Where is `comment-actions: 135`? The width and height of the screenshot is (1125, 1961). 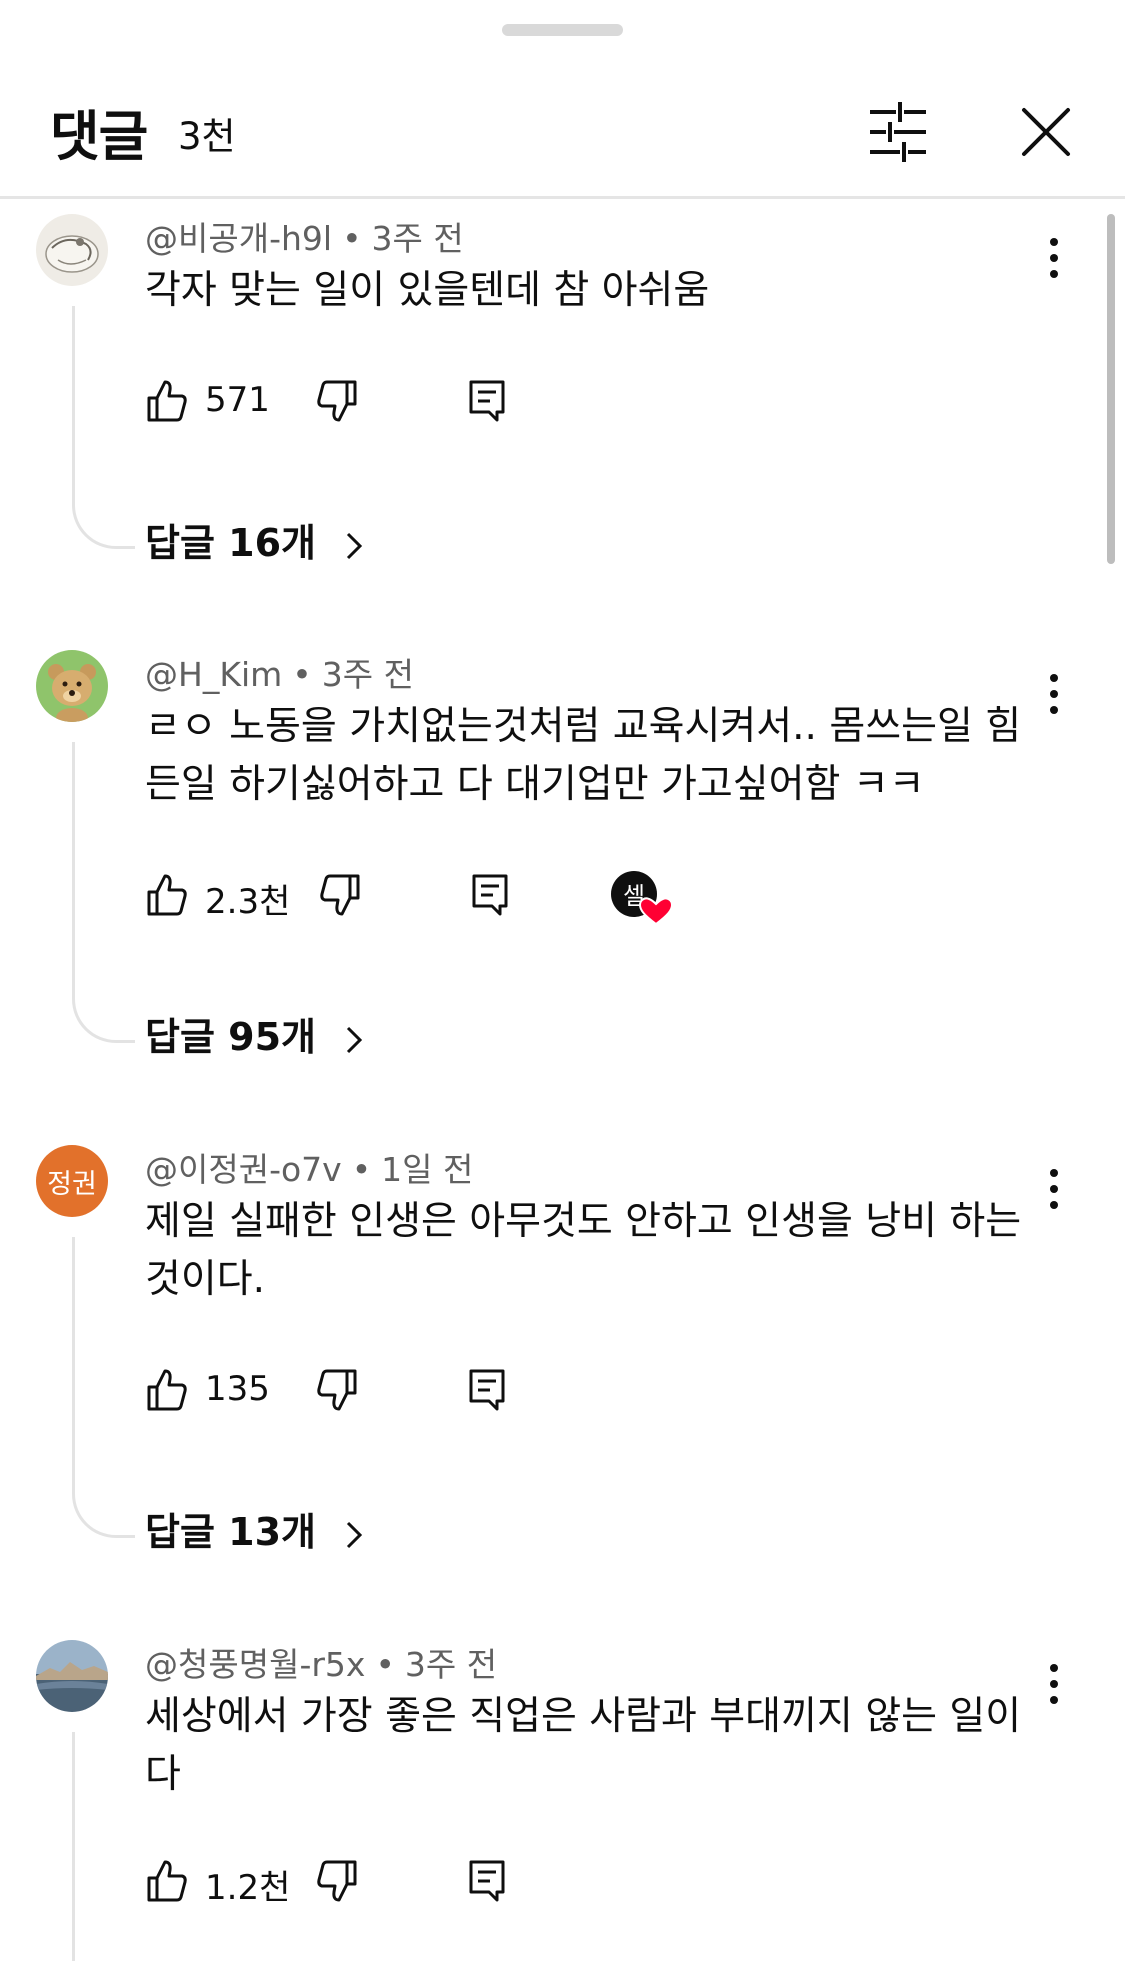 comment-actions: 135 is located at coordinates (495, 1395).